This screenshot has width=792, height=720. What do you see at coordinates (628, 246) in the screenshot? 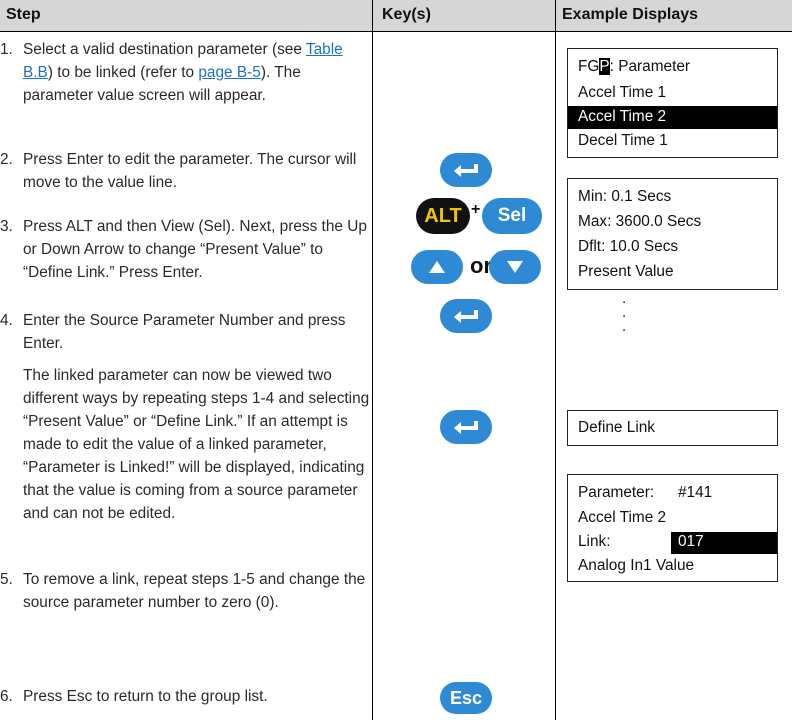
I see `display-line: Dflt: 10.0 Secs` at bounding box center [628, 246].